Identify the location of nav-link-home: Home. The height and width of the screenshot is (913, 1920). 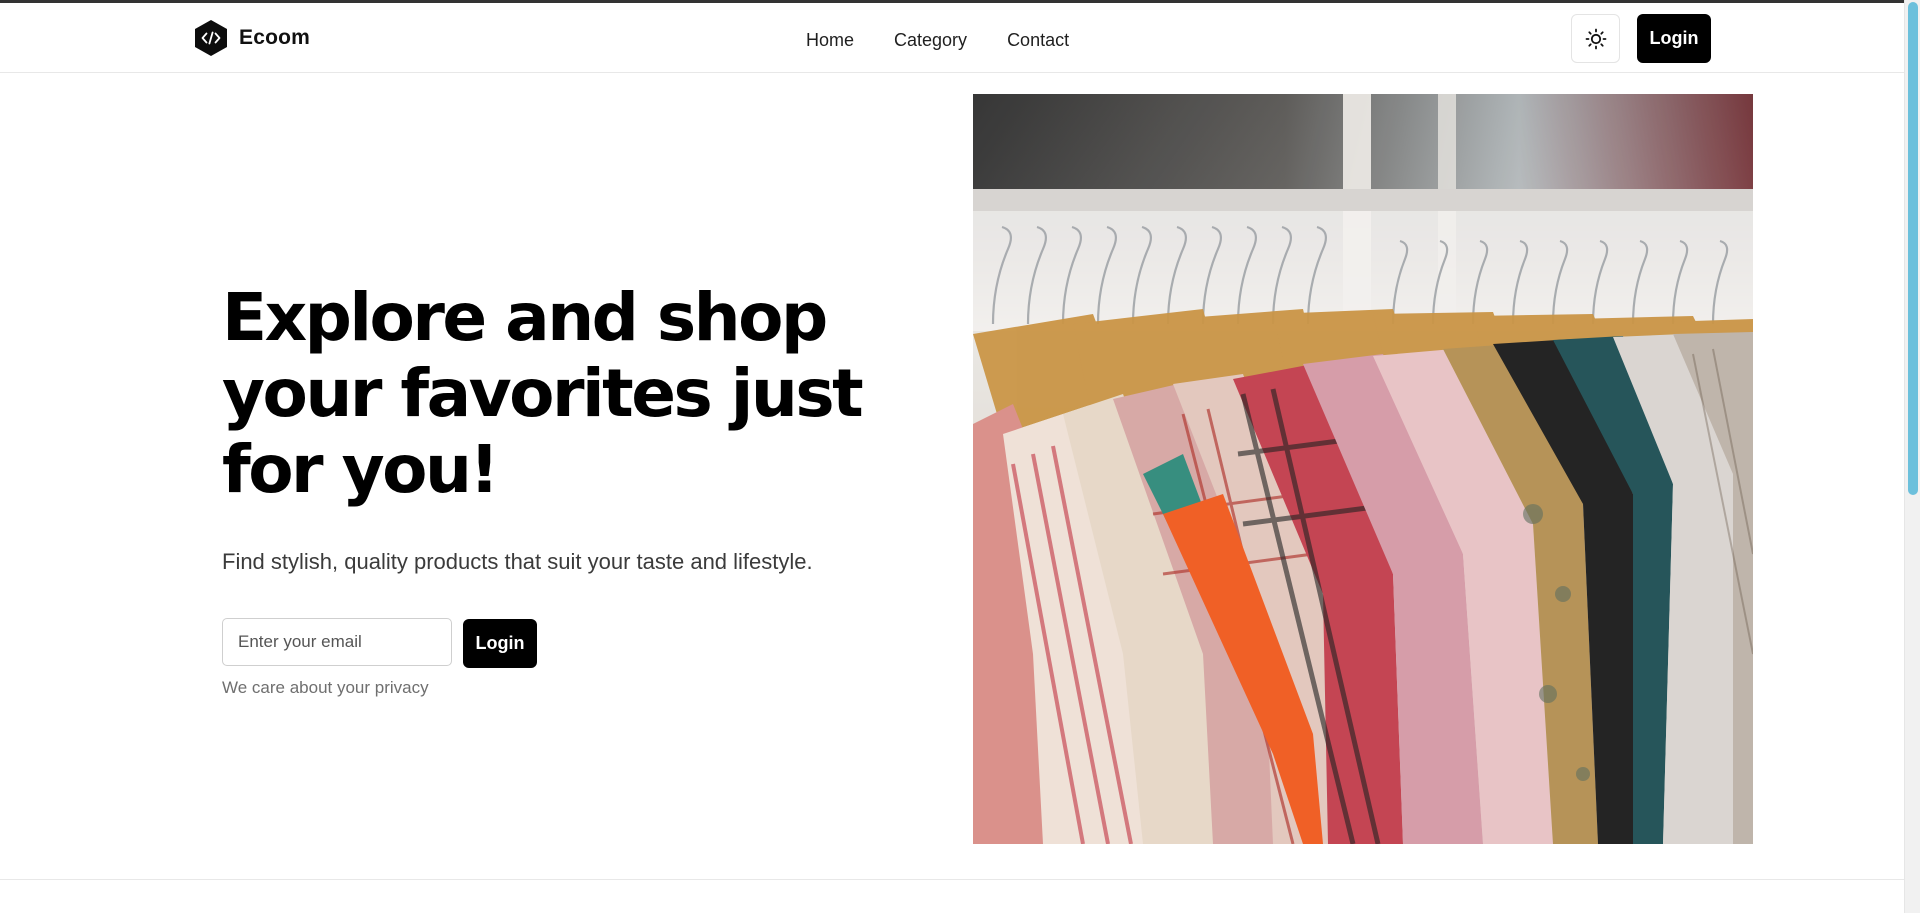
(830, 40).